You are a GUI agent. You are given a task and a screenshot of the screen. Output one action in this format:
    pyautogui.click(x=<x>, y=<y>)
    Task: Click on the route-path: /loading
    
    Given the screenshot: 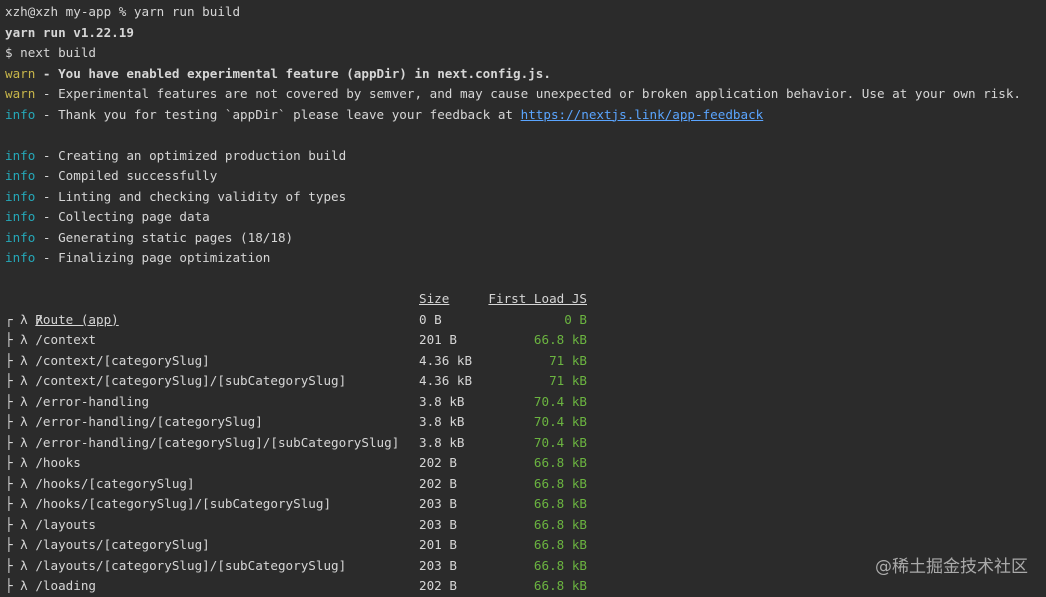 What is the action you would take?
    pyautogui.click(x=66, y=585)
    